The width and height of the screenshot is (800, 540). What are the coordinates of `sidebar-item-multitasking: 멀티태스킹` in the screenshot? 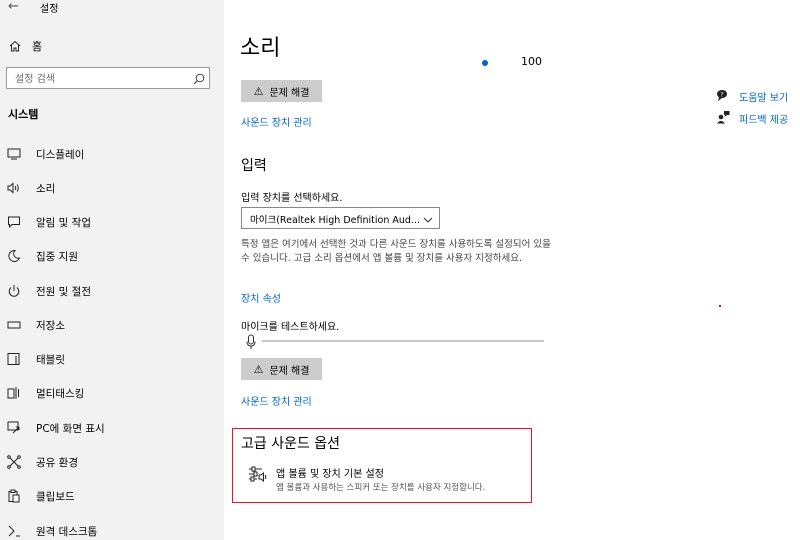 It's located at (111, 393).